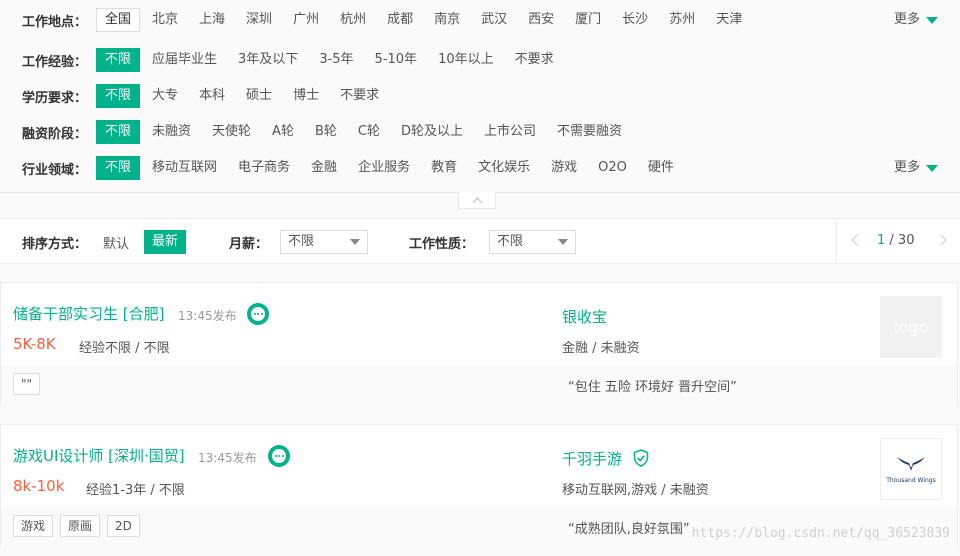 This screenshot has height=556, width=960. What do you see at coordinates (612, 168) in the screenshot?
I see `industry-option: O2O` at bounding box center [612, 168].